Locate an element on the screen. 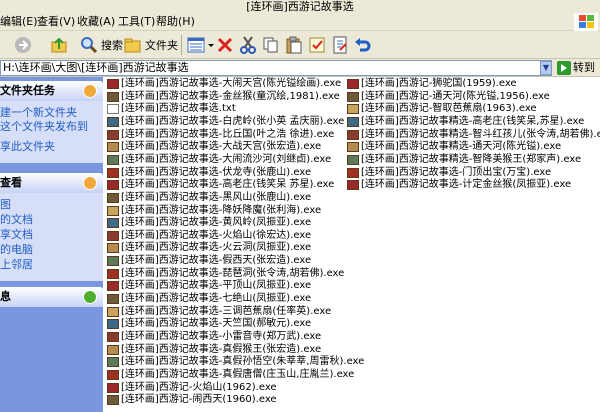 The width and height of the screenshot is (600, 412). forward-button is located at coordinates (23, 45).